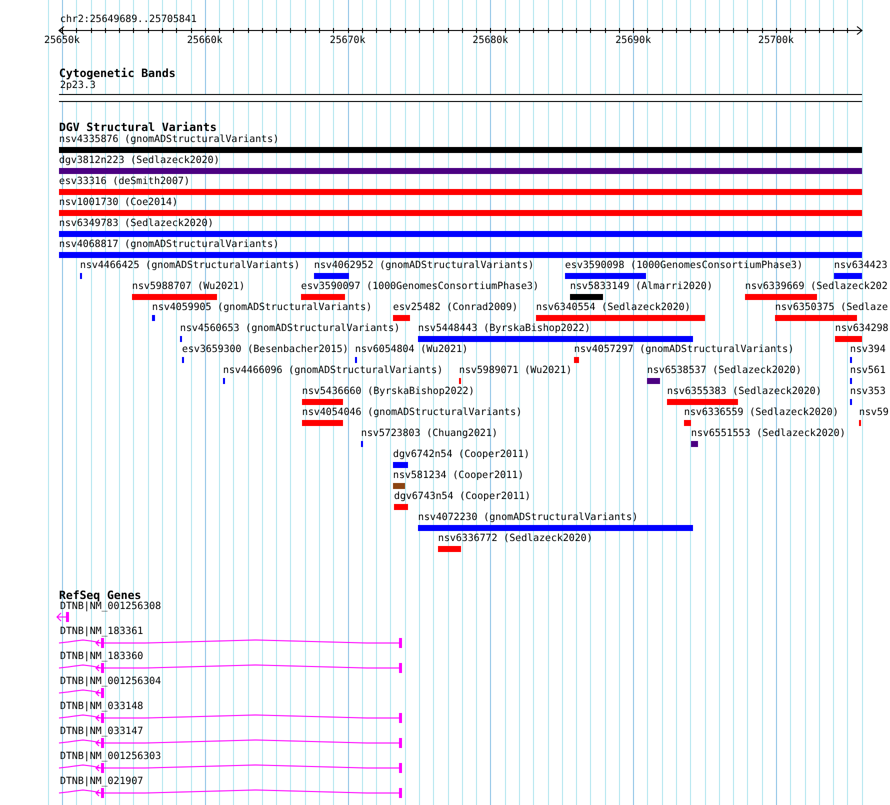 This screenshot has height=805, width=890. Describe the element at coordinates (613, 308) in the screenshot. I see `variant-label: nsv6340554 (Sedlazeck2020)` at that location.